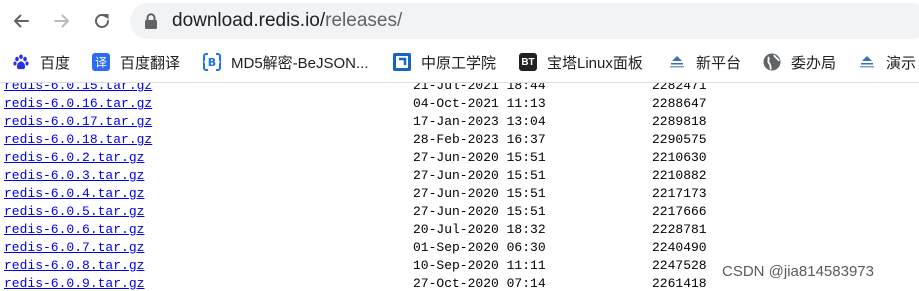  I want to click on file-size: 2240490, so click(679, 247).